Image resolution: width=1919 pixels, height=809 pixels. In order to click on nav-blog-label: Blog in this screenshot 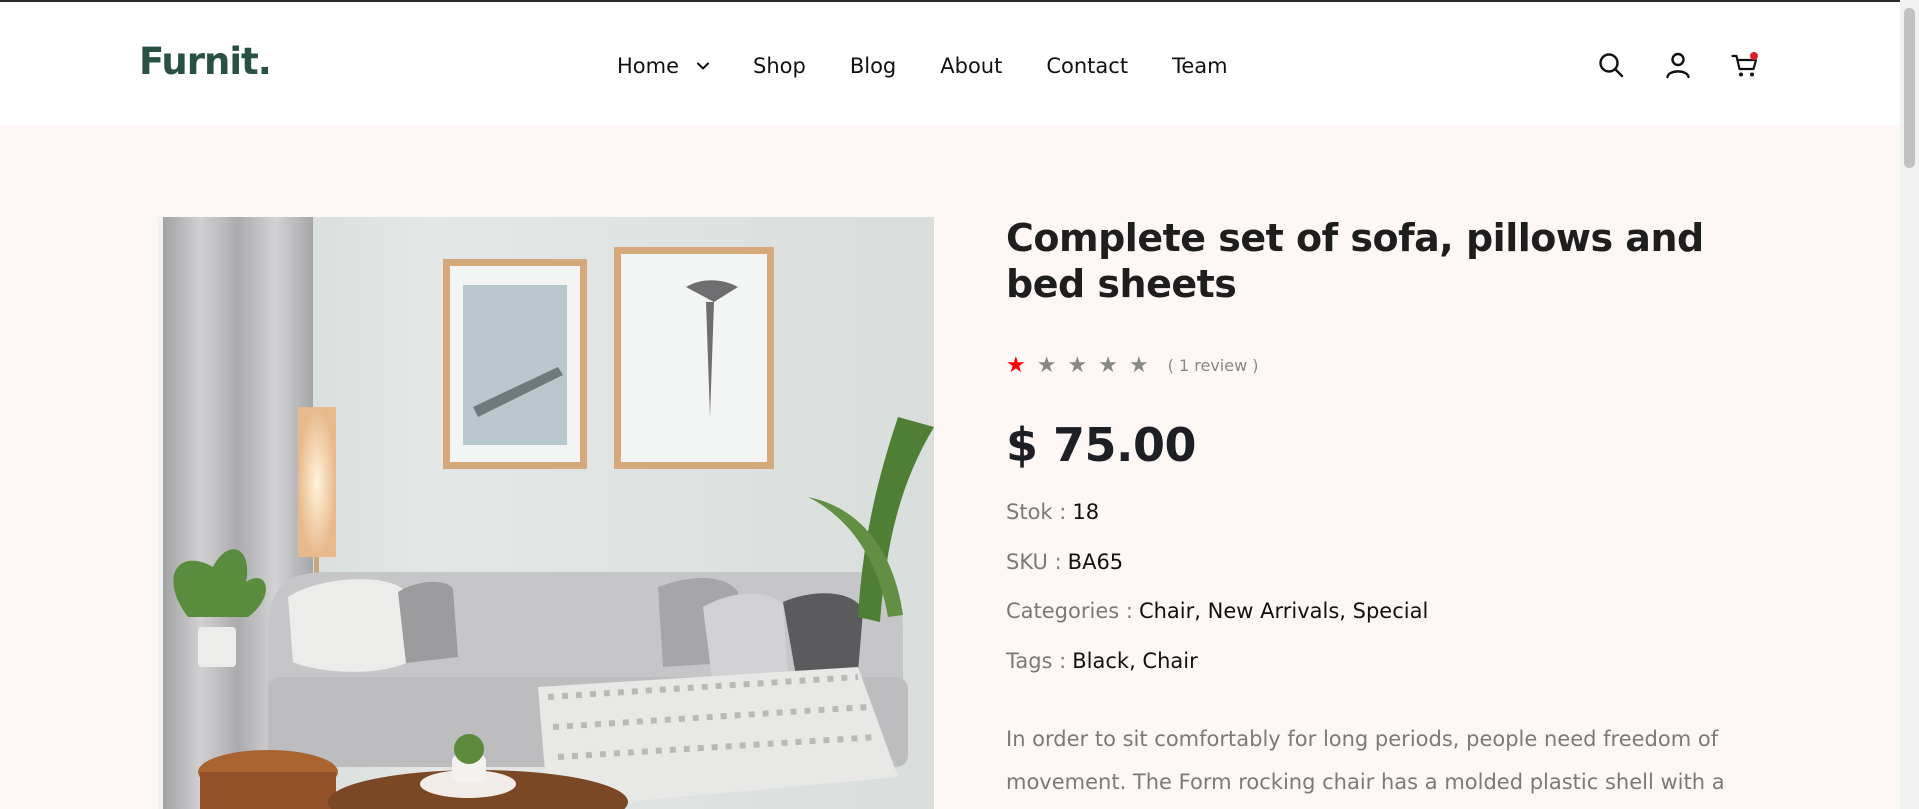, I will do `click(873, 66)`.